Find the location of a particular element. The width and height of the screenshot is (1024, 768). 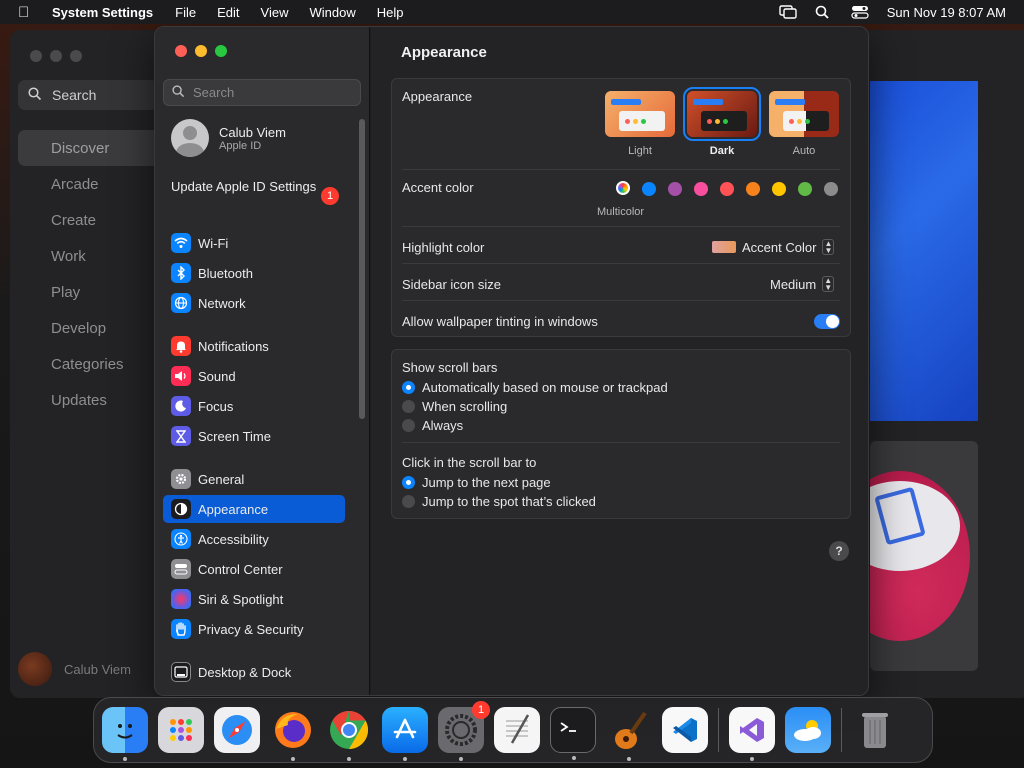

radio-label: Jump to the next page is located at coordinates (486, 482).